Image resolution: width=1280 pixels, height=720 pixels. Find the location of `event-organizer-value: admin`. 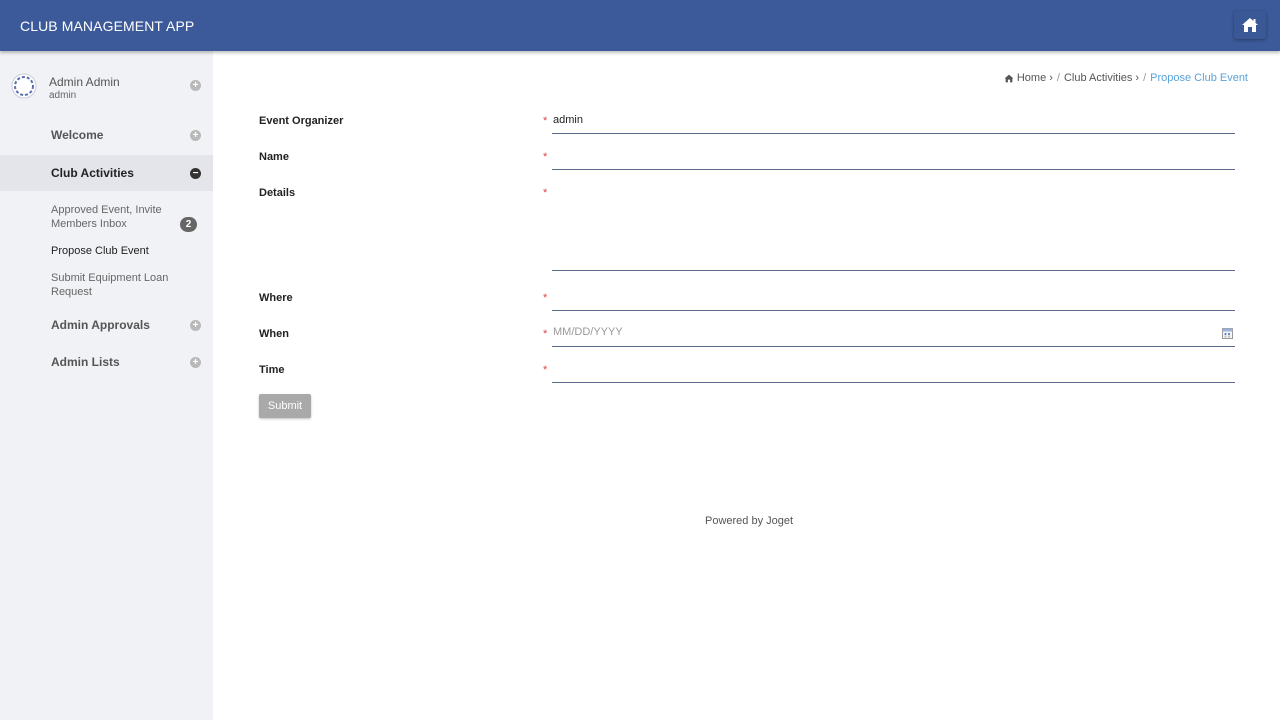

event-organizer-value: admin is located at coordinates (568, 120).